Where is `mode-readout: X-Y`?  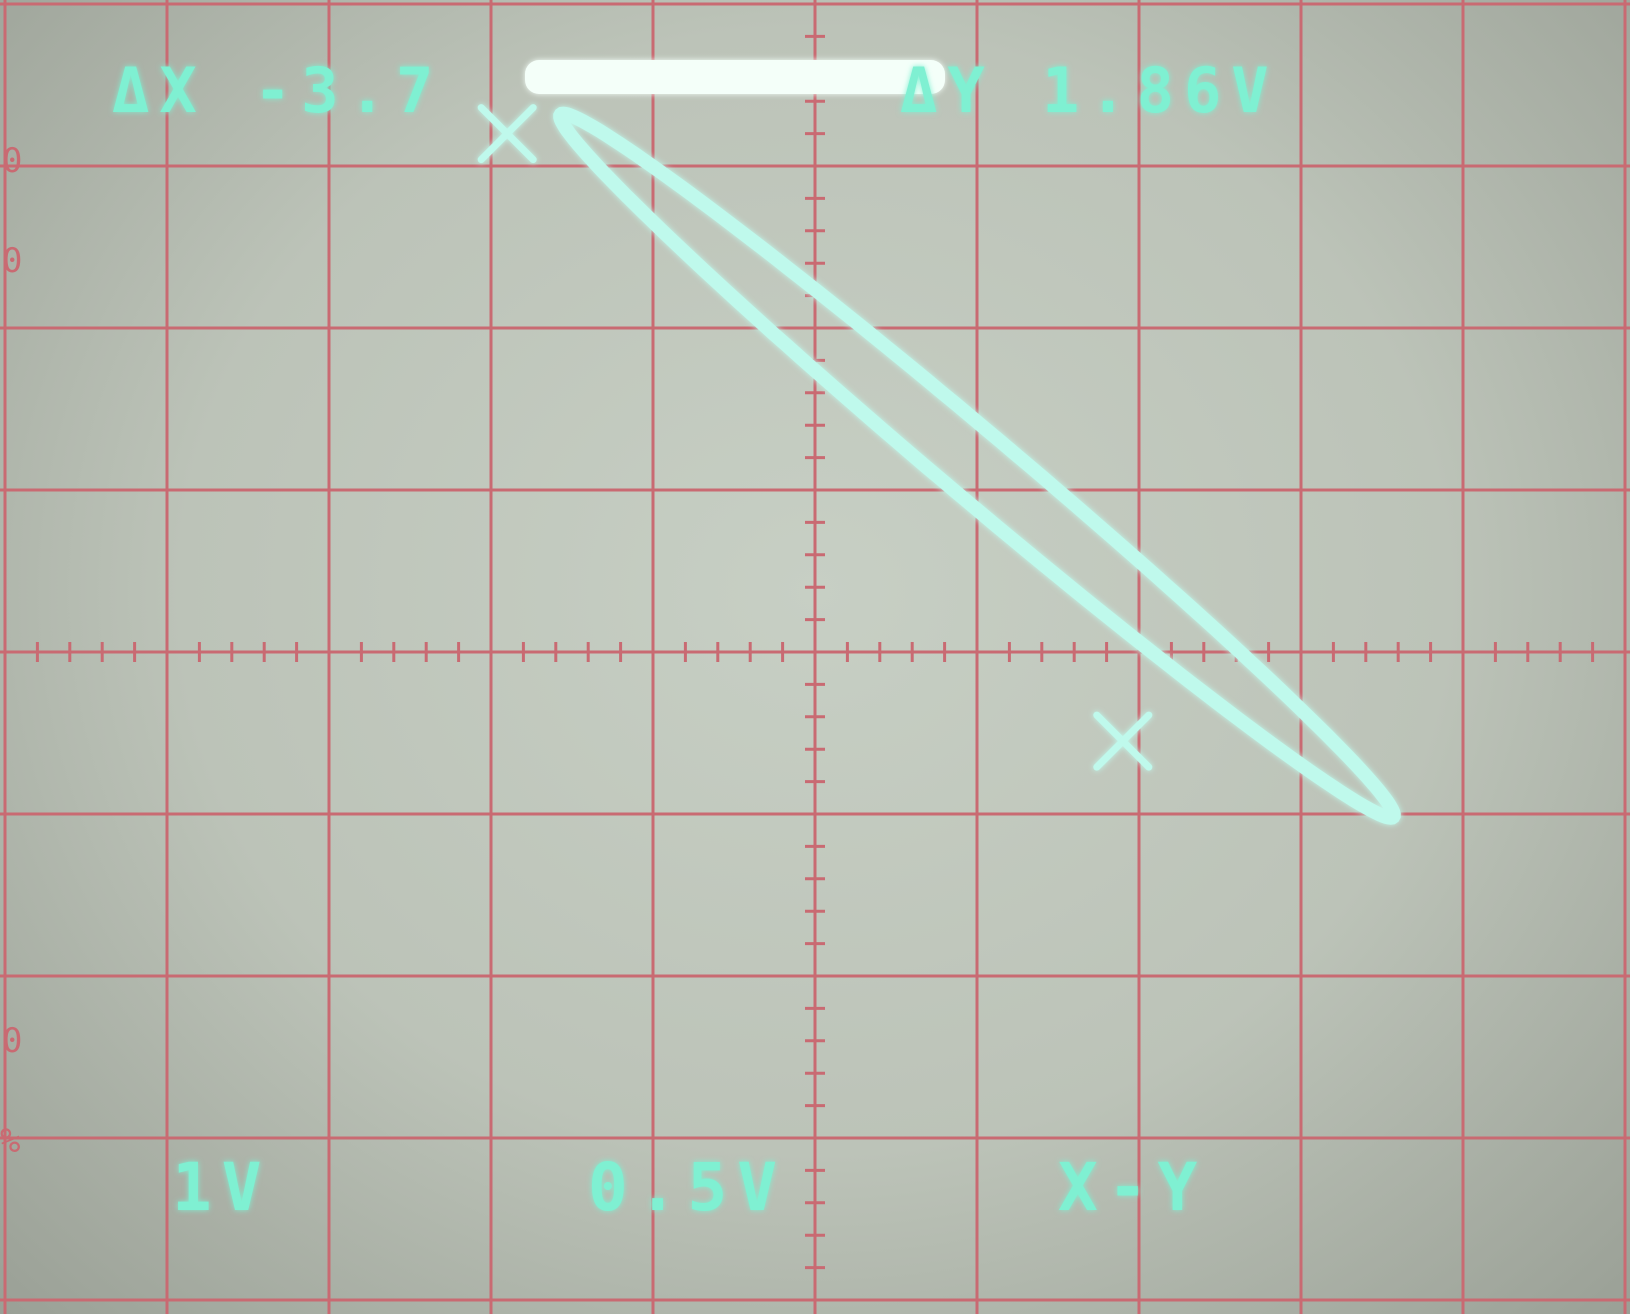 mode-readout: X-Y is located at coordinates (1132, 1187).